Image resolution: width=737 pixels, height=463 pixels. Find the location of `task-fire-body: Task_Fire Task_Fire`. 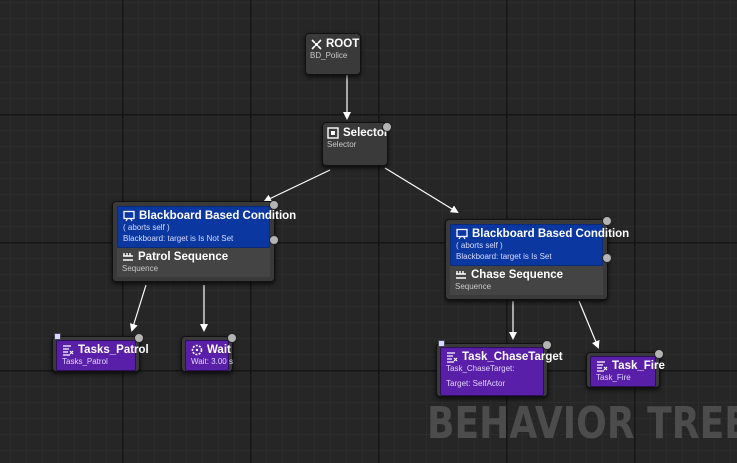

task-fire-body: Task_Fire Task_Fire is located at coordinates (627, 371).